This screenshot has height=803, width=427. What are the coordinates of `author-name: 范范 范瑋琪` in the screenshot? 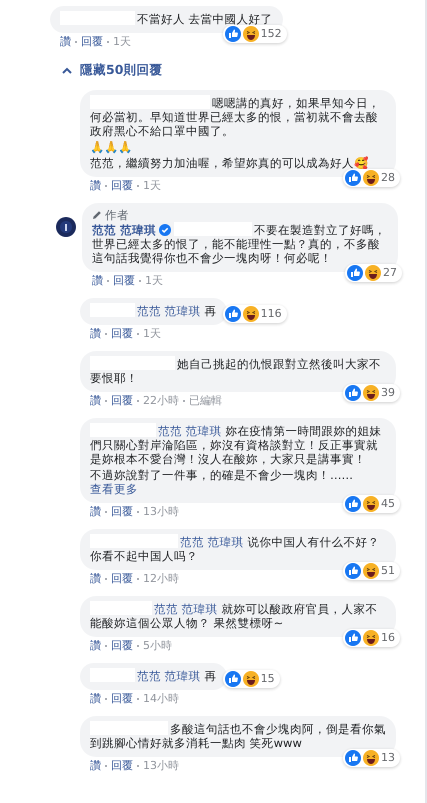 It's located at (124, 230).